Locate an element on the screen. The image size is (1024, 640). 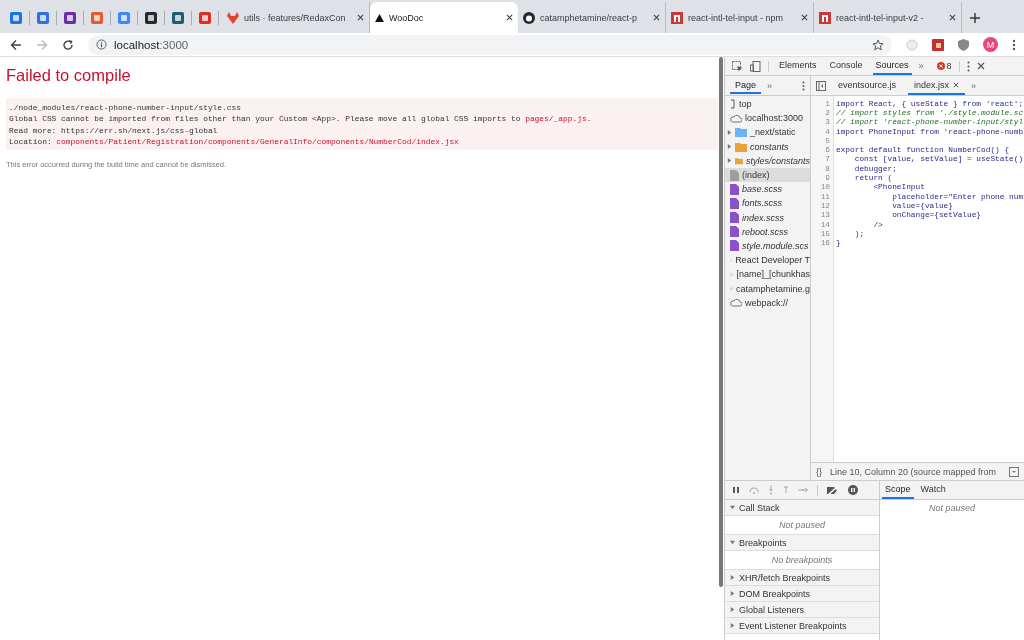
browser-tab: react-intl-tel-input - npm is located at coordinates (740, 17).